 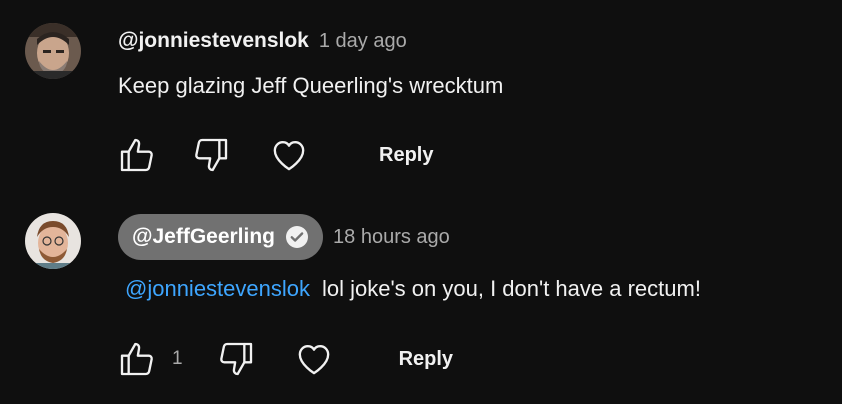 I want to click on comment-body: Keep glazing Jeff Queerling's wrecktum, so click(x=311, y=85).